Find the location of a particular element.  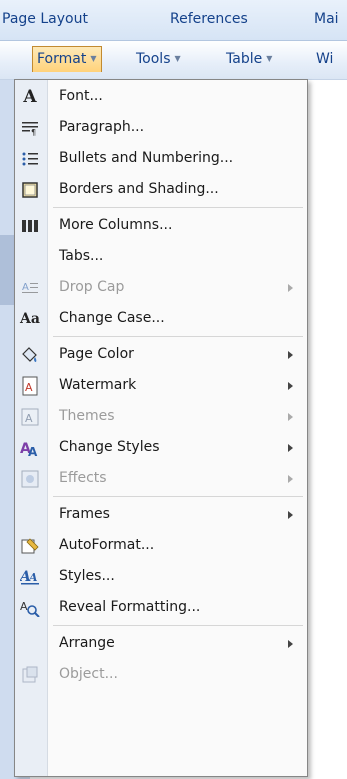

font-icon-glyph: A is located at coordinates (30, 97).